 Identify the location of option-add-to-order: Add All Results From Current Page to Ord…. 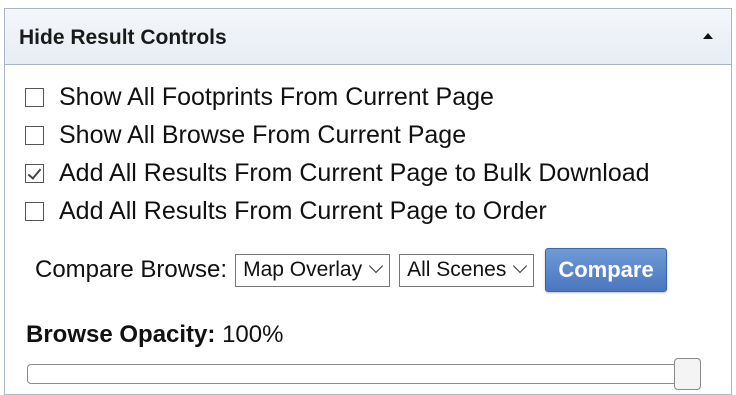
(286, 211).